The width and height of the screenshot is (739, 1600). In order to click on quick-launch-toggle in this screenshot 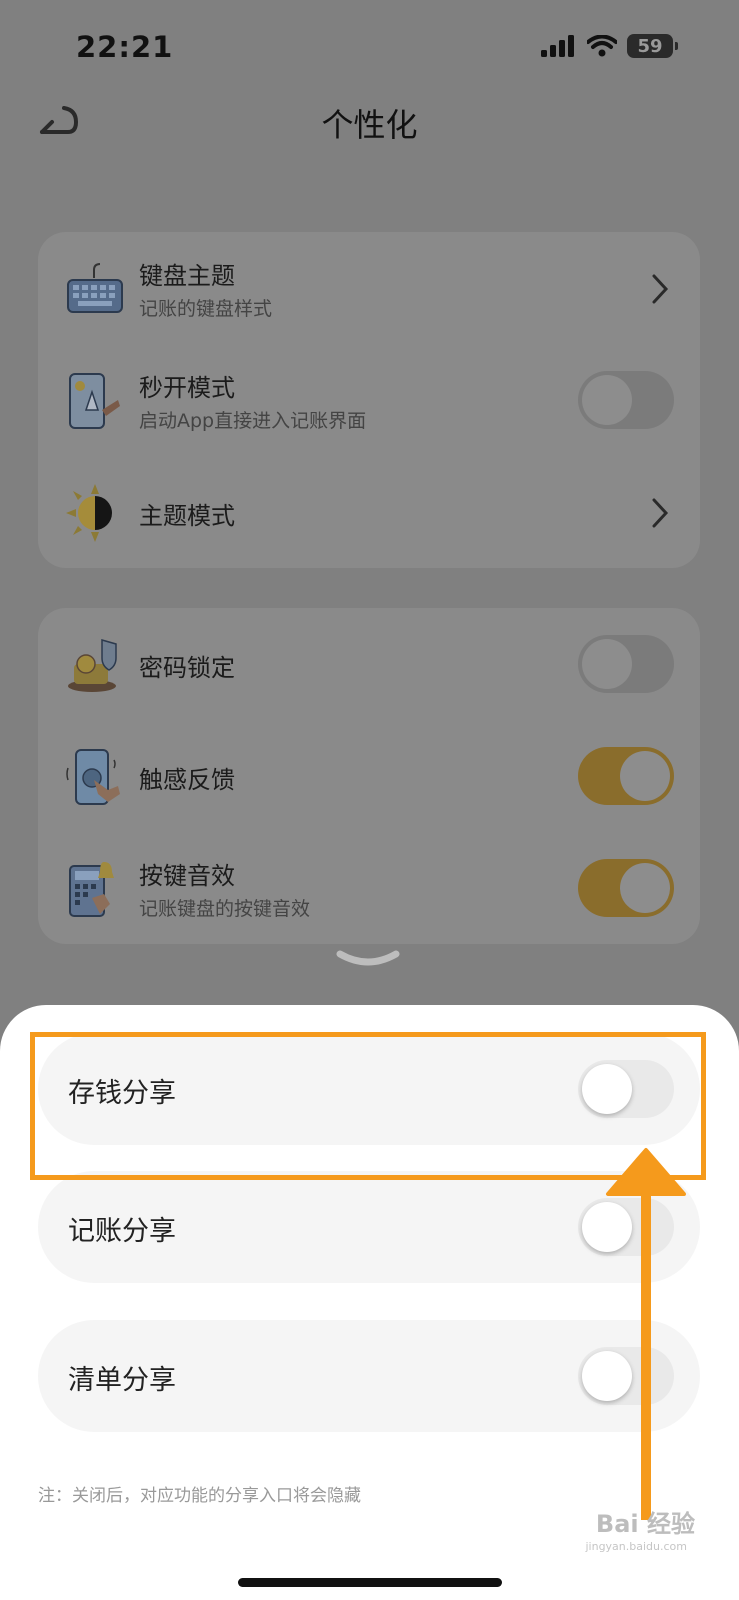, I will do `click(626, 400)`.